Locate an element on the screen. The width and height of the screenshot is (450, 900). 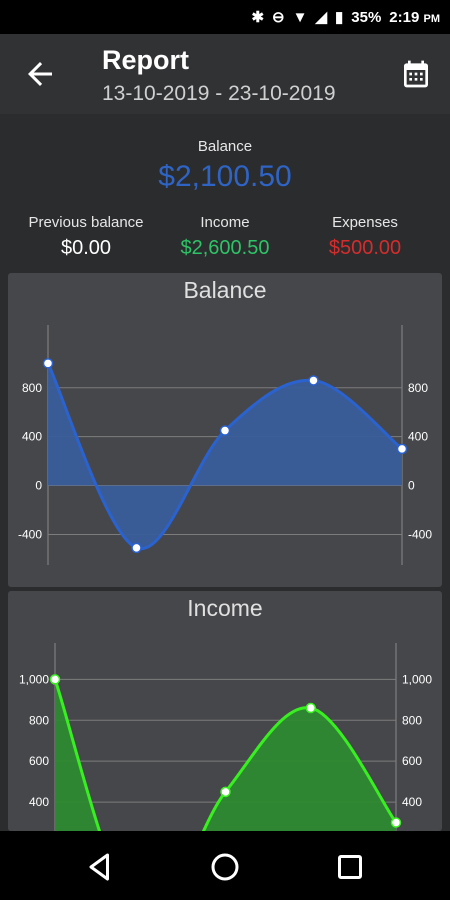
income-label: Income is located at coordinates (225, 222).